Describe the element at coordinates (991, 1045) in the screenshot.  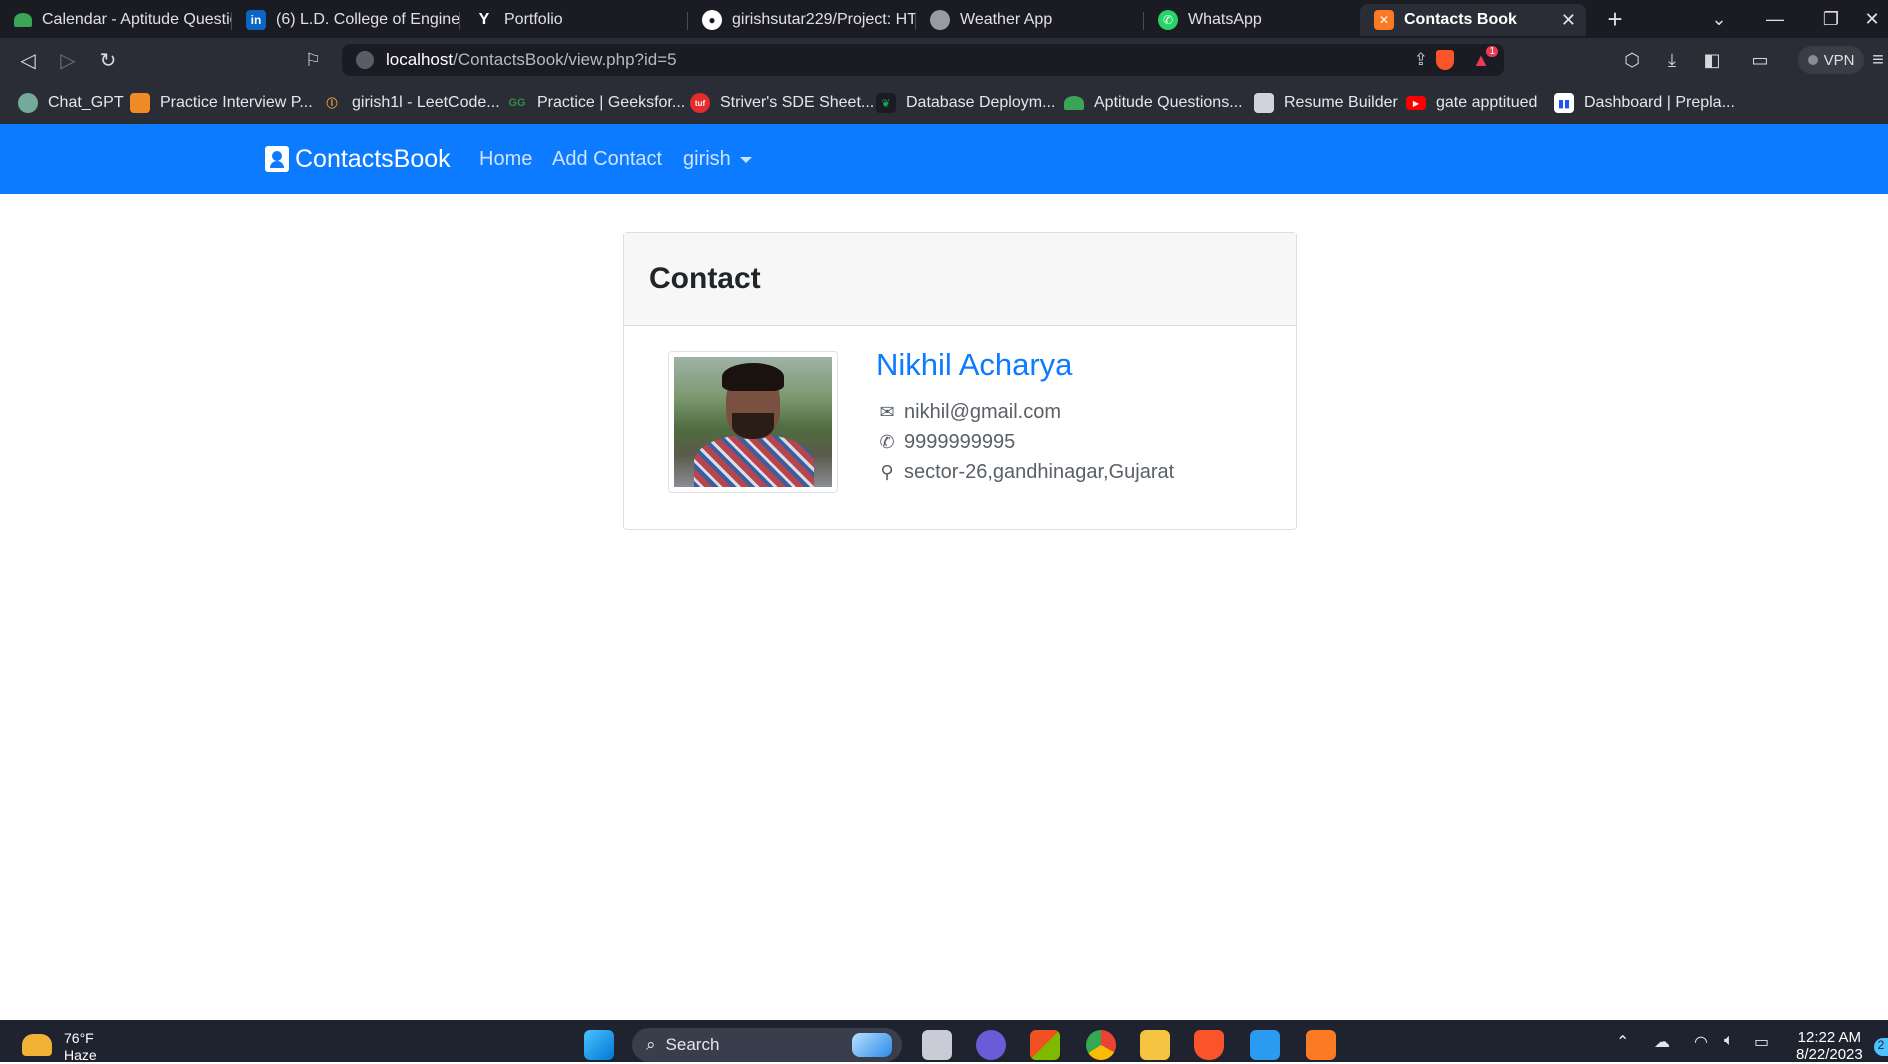
I see `teams-chat-icon` at that location.